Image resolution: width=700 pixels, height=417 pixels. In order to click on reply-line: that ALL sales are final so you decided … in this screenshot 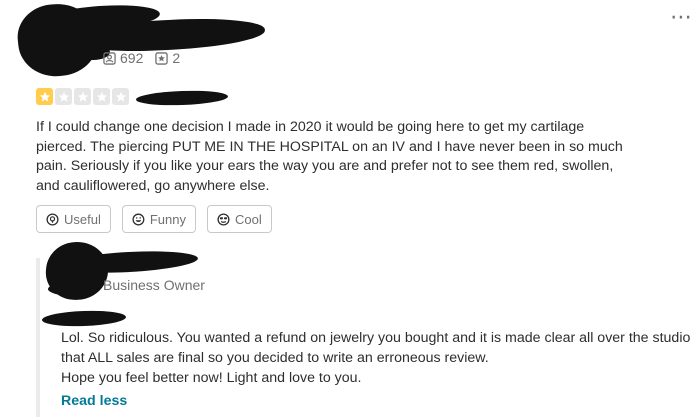, I will do `click(275, 358)`.